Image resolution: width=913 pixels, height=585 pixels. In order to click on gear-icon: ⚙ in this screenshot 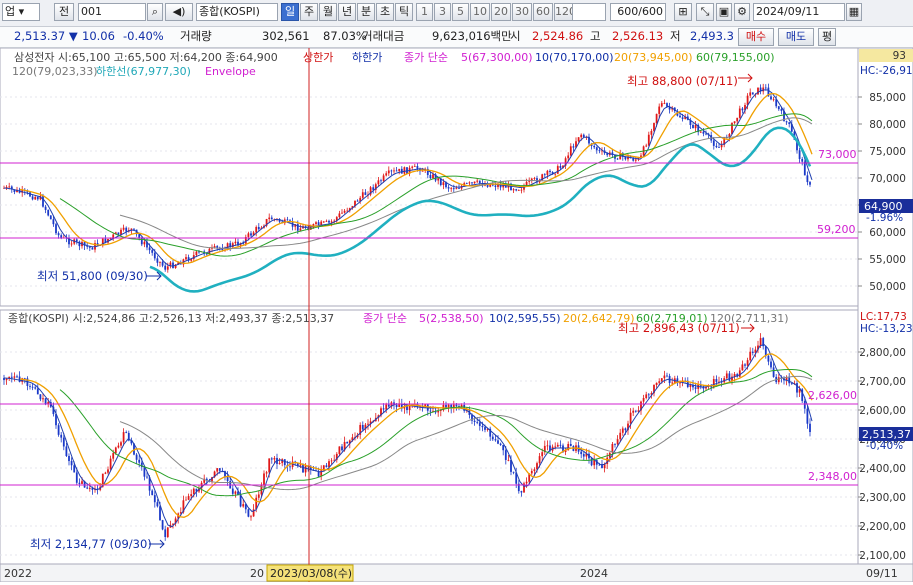, I will do `click(742, 12)`.